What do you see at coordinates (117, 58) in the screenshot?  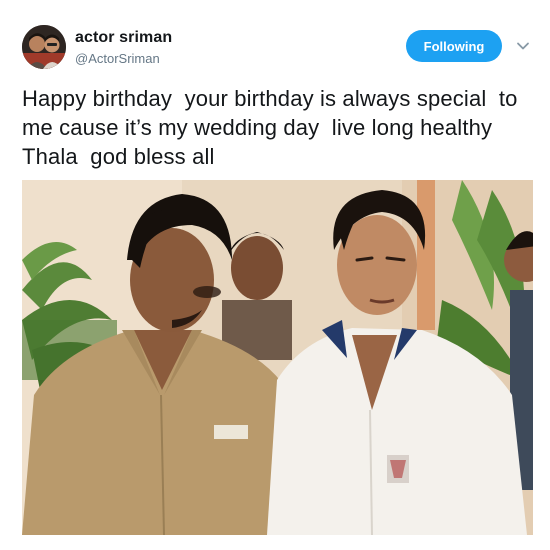 I see `user-handle: @ActorSriman` at bounding box center [117, 58].